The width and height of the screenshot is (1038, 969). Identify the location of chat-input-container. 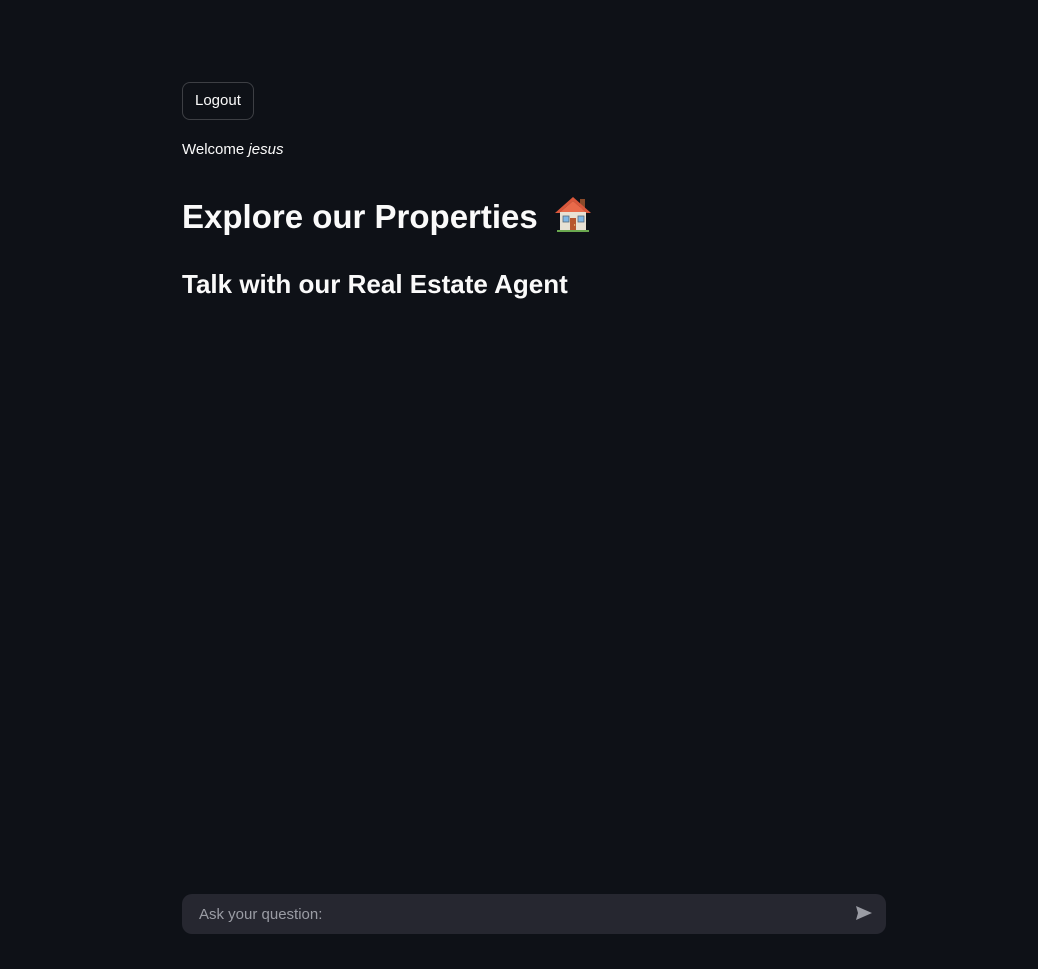
(534, 914).